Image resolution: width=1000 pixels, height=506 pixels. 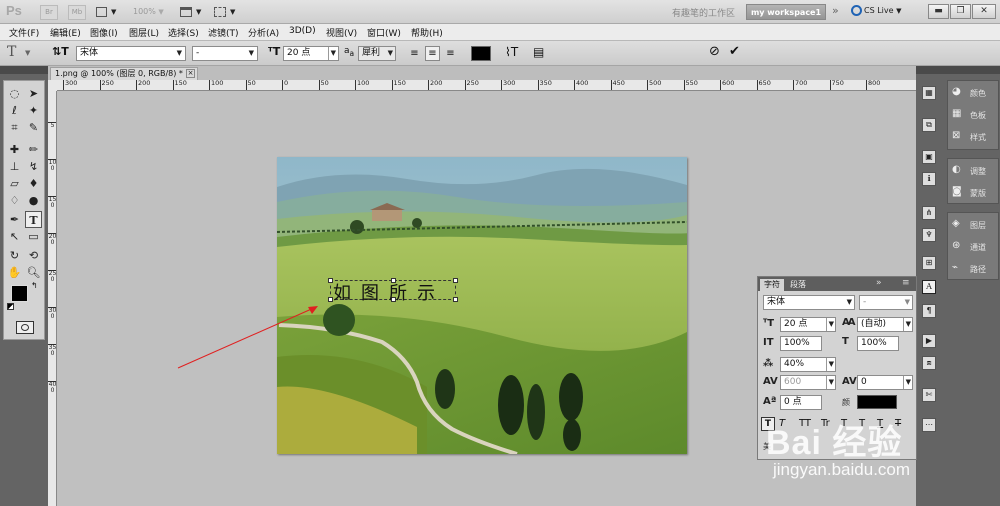 I want to click on text-layer-content: 如图所示, so click(x=389, y=292).